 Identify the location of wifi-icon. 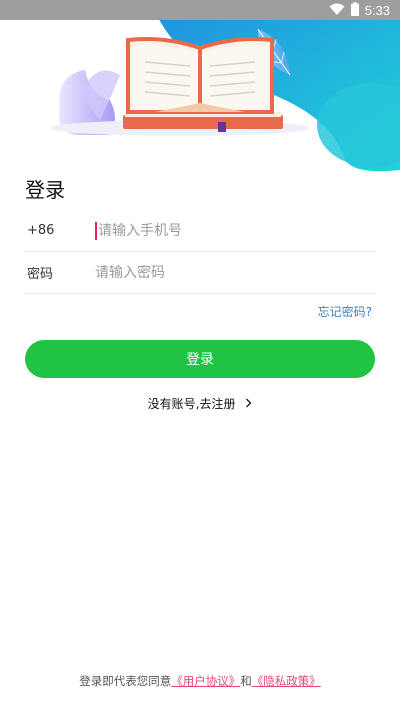
(337, 11).